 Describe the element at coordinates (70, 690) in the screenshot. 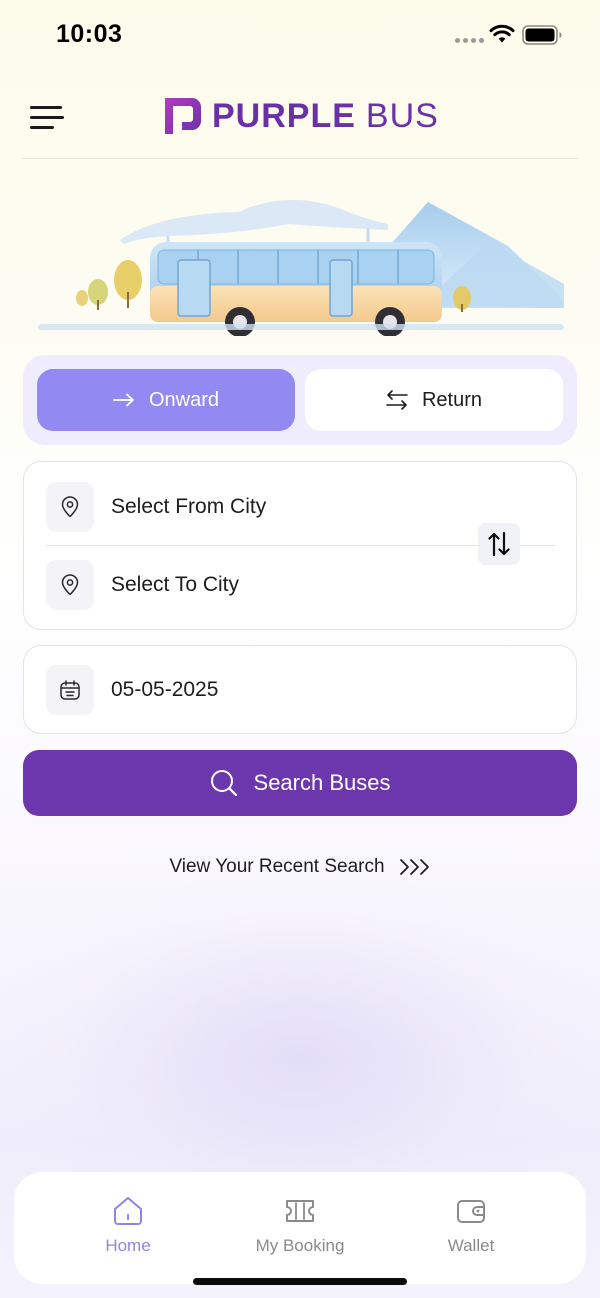

I see `calendar-icon` at that location.